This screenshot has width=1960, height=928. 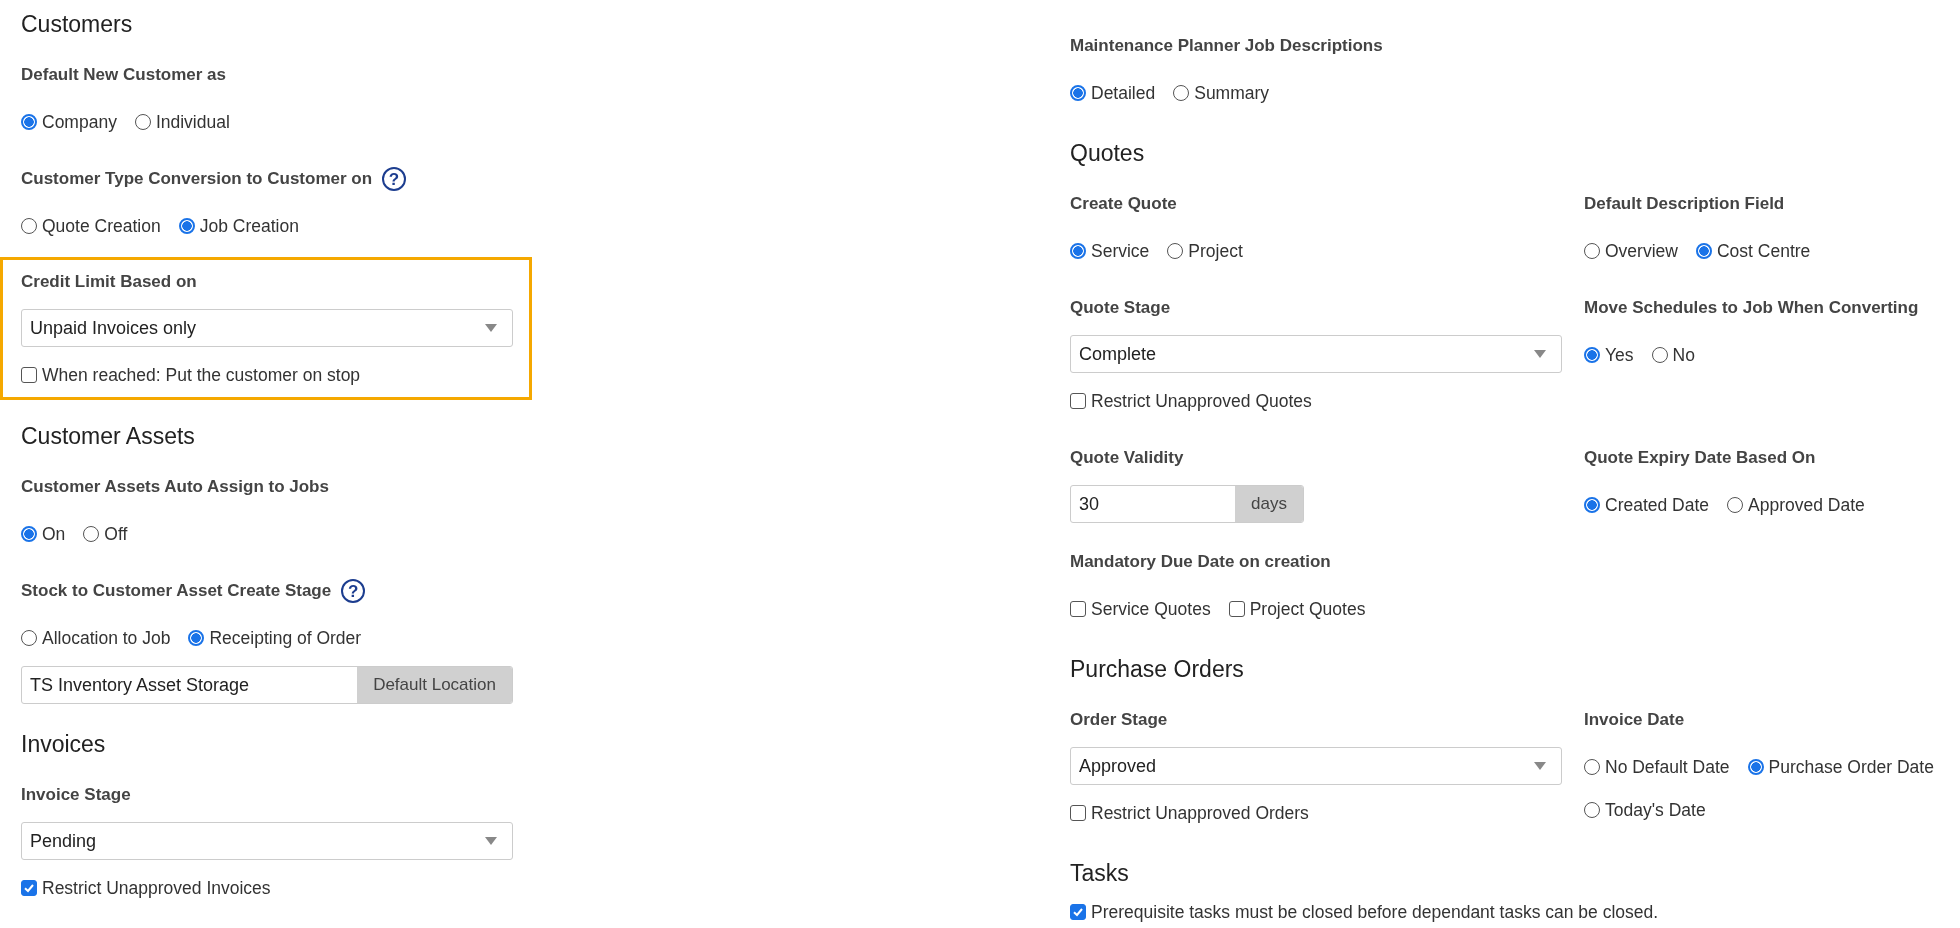 I want to click on checkbox-label: Restrict Unapproved Quotes, so click(x=1201, y=401).